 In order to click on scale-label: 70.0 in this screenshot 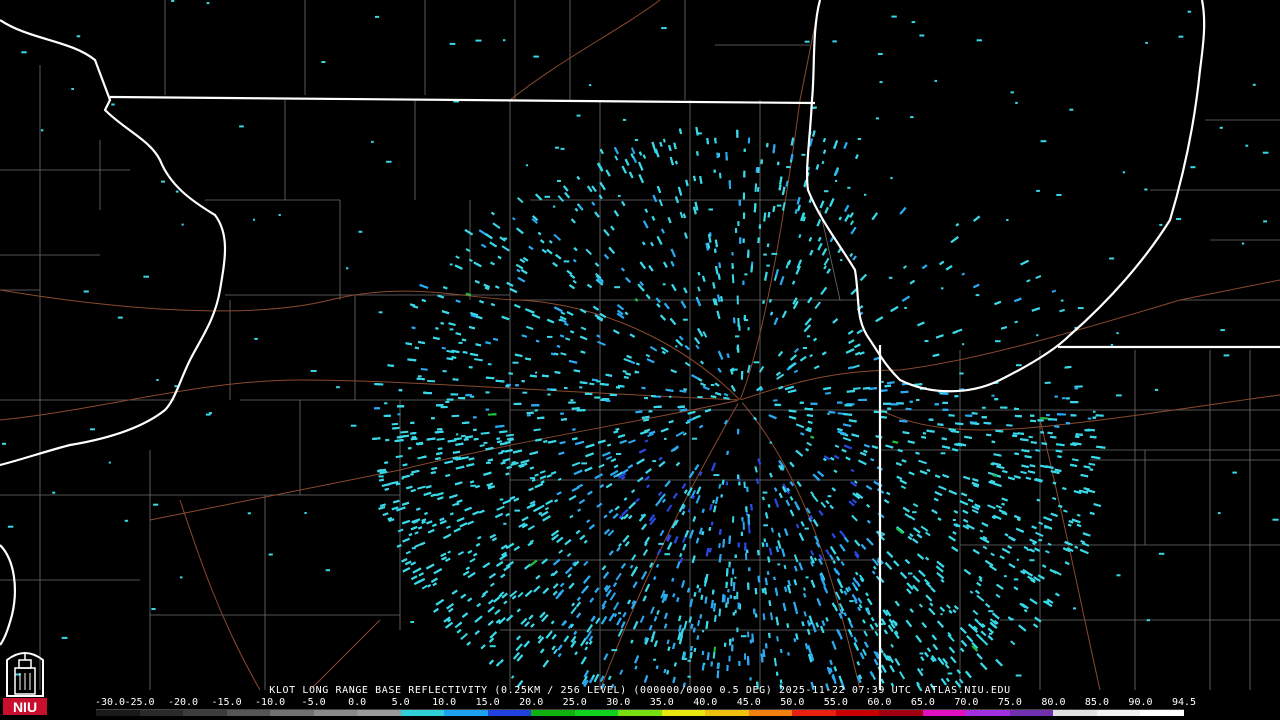, I will do `click(966, 702)`.